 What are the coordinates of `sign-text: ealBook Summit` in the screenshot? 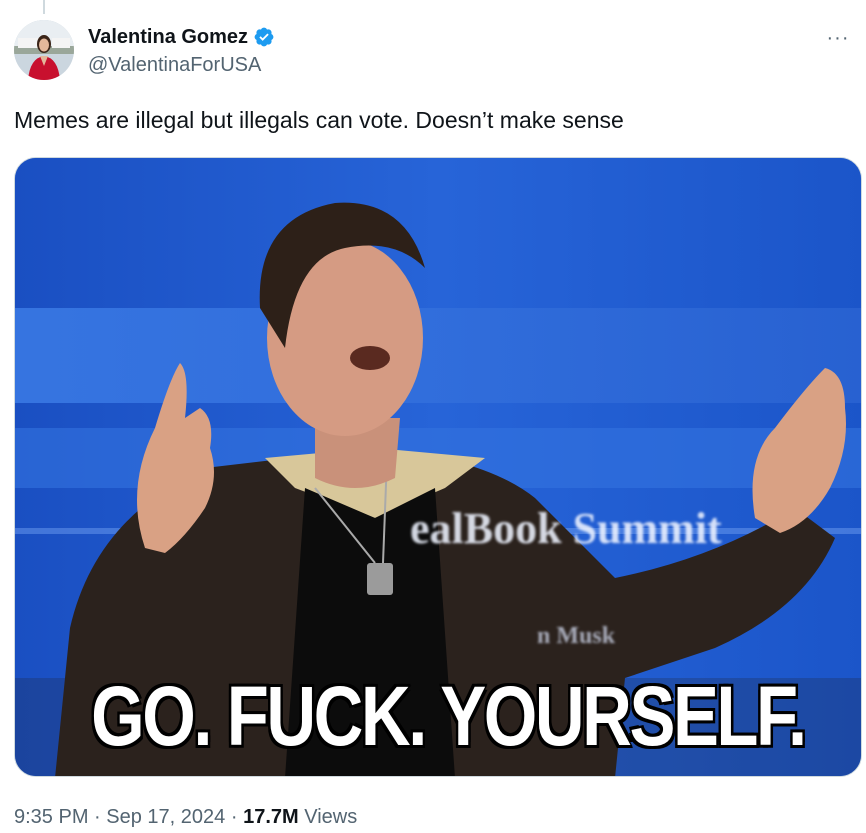 It's located at (566, 528).